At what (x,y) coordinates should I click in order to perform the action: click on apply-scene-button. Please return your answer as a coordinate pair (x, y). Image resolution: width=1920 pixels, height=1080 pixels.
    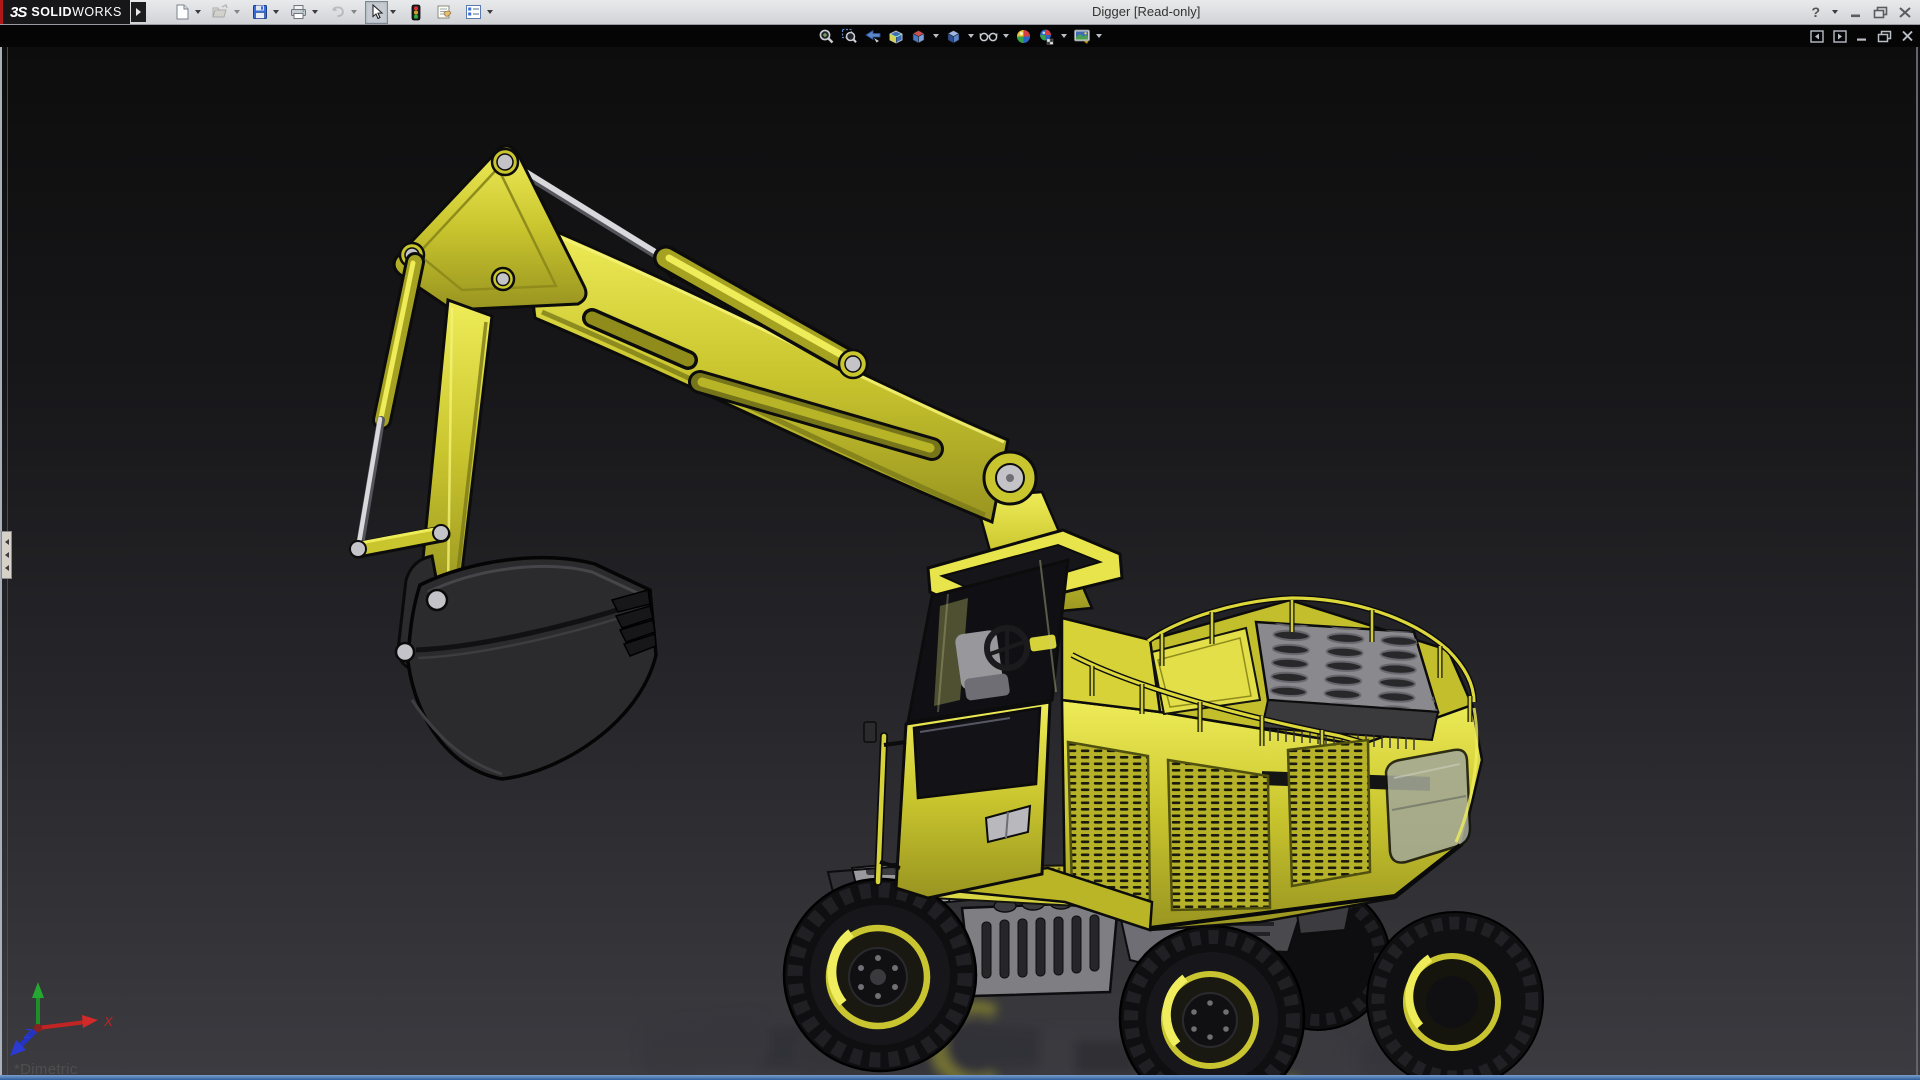
    Looking at the image, I should click on (1046, 36).